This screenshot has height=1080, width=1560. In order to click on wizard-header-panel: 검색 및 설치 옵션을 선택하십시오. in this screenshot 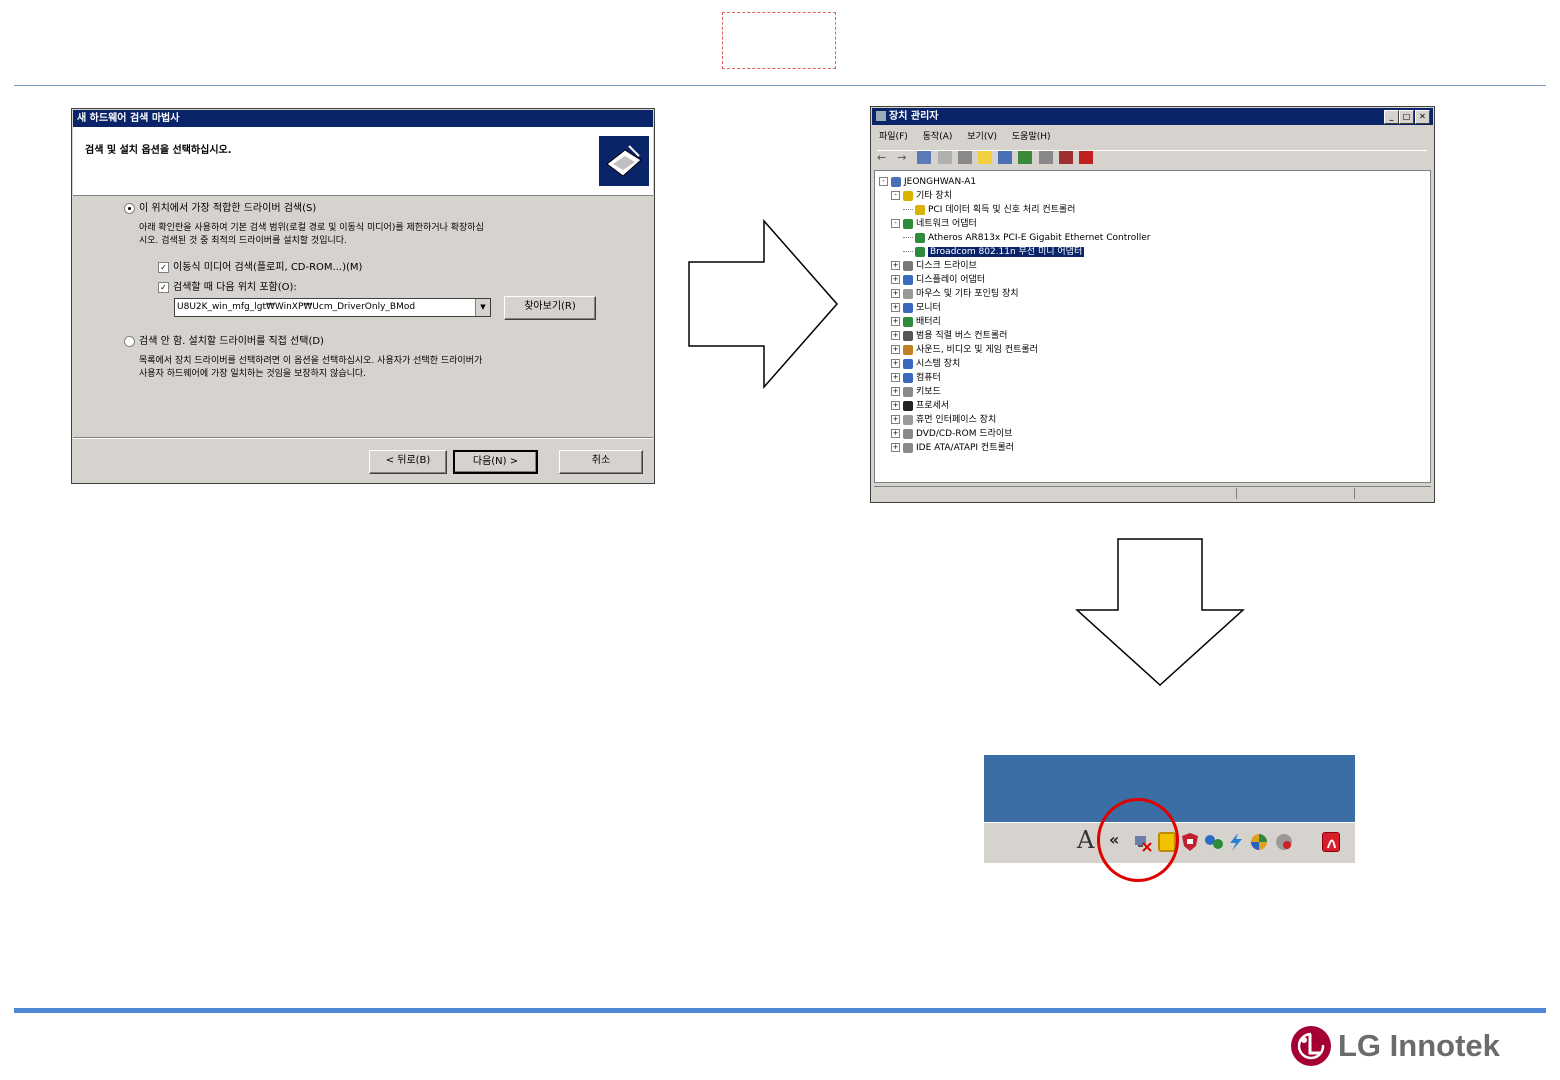, I will do `click(363, 161)`.